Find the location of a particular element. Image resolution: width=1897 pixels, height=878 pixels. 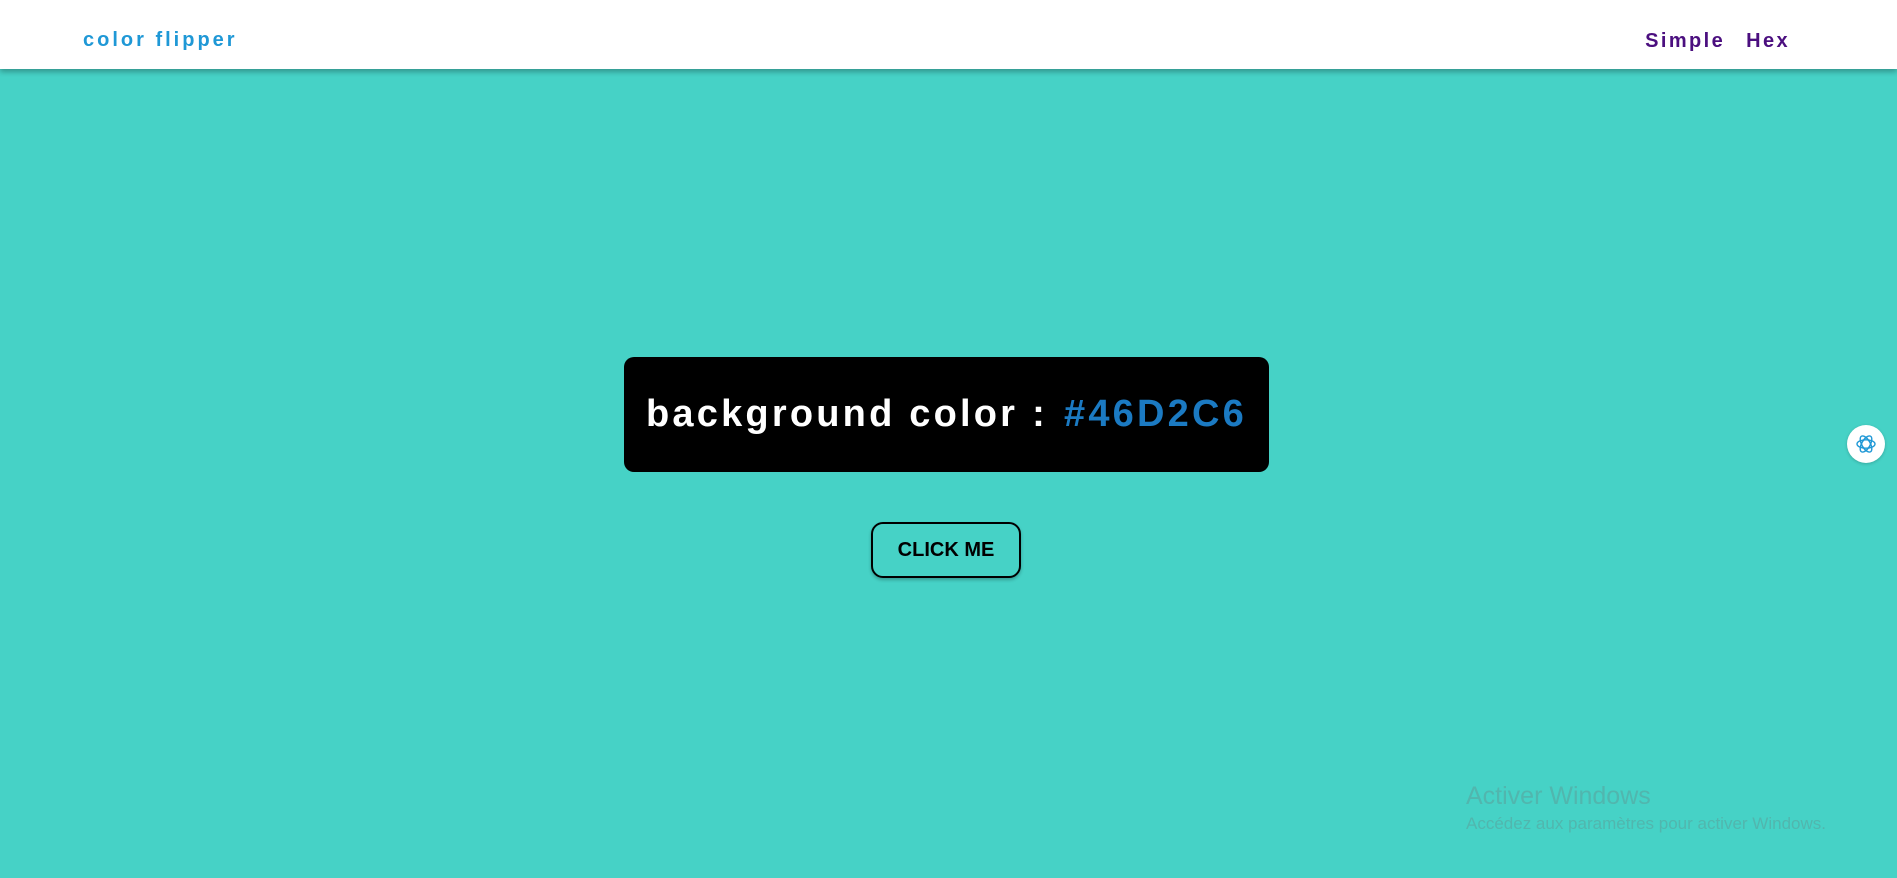

openai-logo-icon-graphic is located at coordinates (1866, 444).